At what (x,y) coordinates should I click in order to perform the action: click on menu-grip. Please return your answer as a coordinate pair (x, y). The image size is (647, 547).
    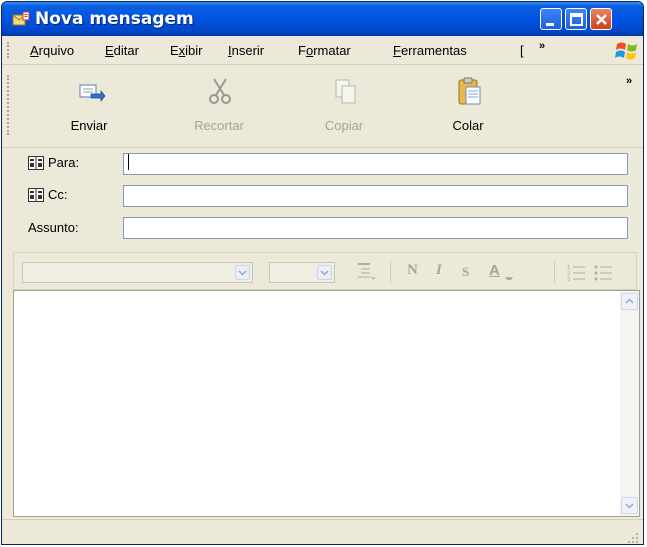
    Looking at the image, I should click on (9, 50).